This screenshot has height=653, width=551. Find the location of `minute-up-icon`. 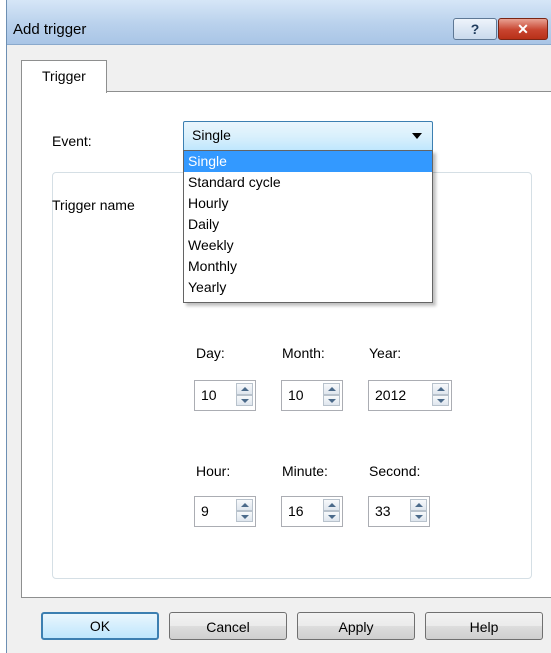

minute-up-icon is located at coordinates (331, 505).